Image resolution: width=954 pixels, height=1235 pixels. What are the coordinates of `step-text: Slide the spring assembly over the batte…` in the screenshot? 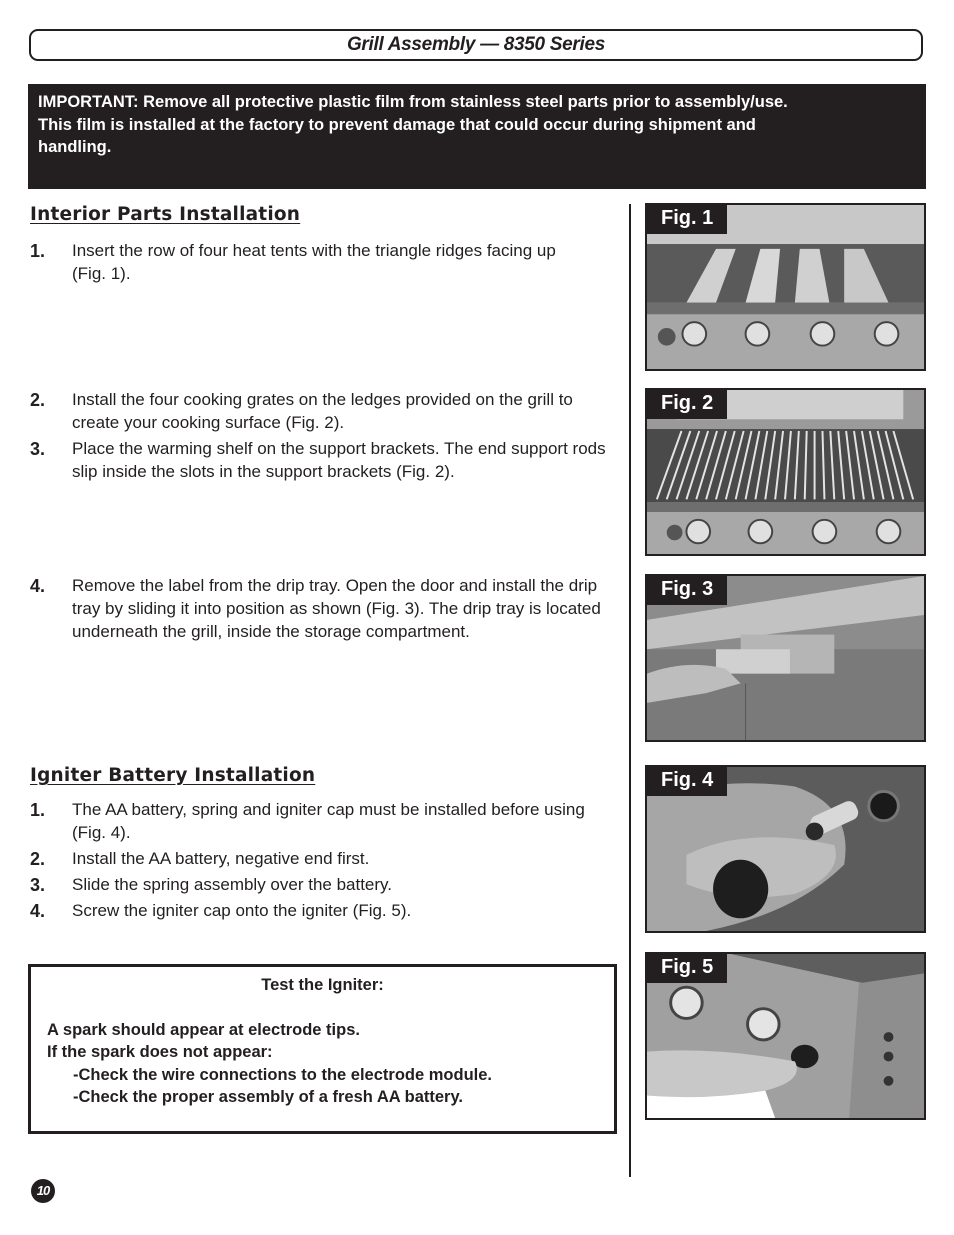 It's located at (232, 884).